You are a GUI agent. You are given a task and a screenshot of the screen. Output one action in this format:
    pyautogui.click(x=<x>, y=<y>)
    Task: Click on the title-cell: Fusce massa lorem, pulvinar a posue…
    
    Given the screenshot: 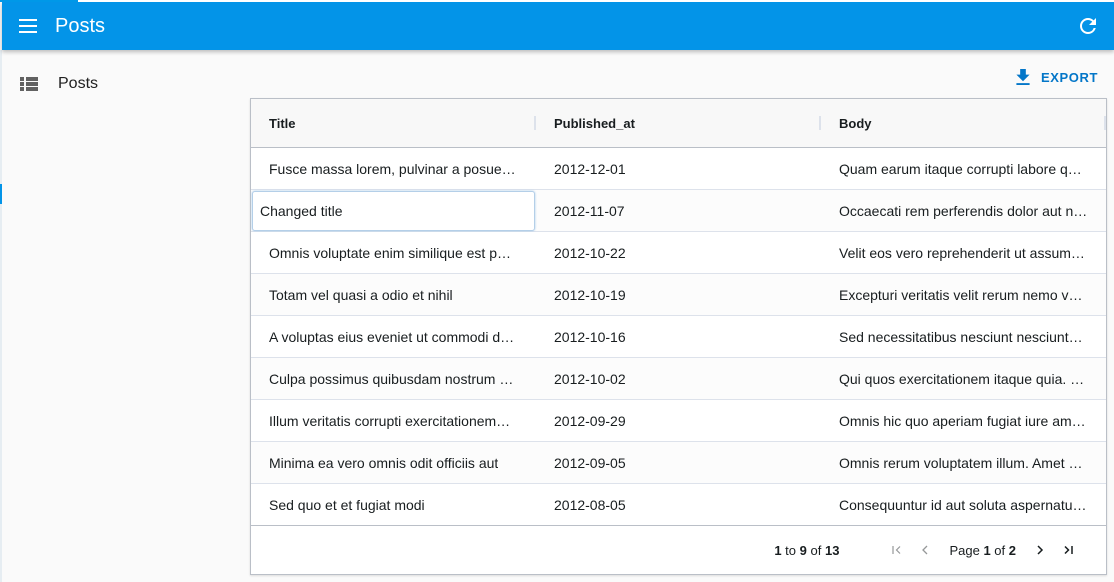 What is the action you would take?
    pyautogui.click(x=393, y=168)
    